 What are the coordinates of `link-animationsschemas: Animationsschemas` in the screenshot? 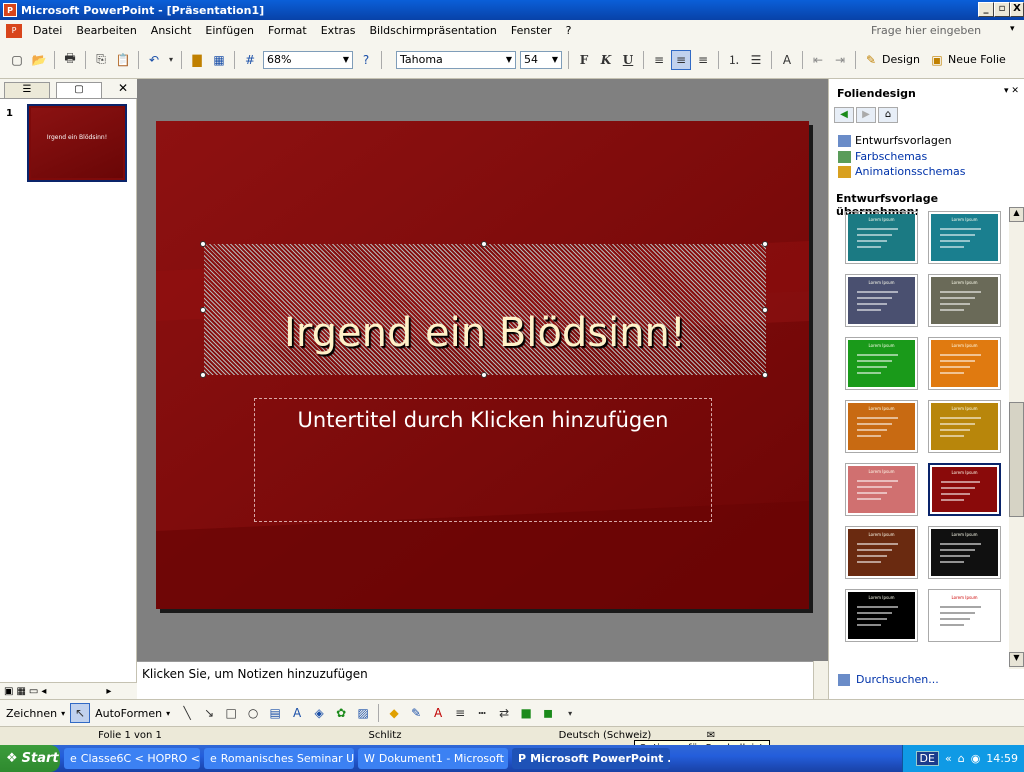 It's located at (902, 171).